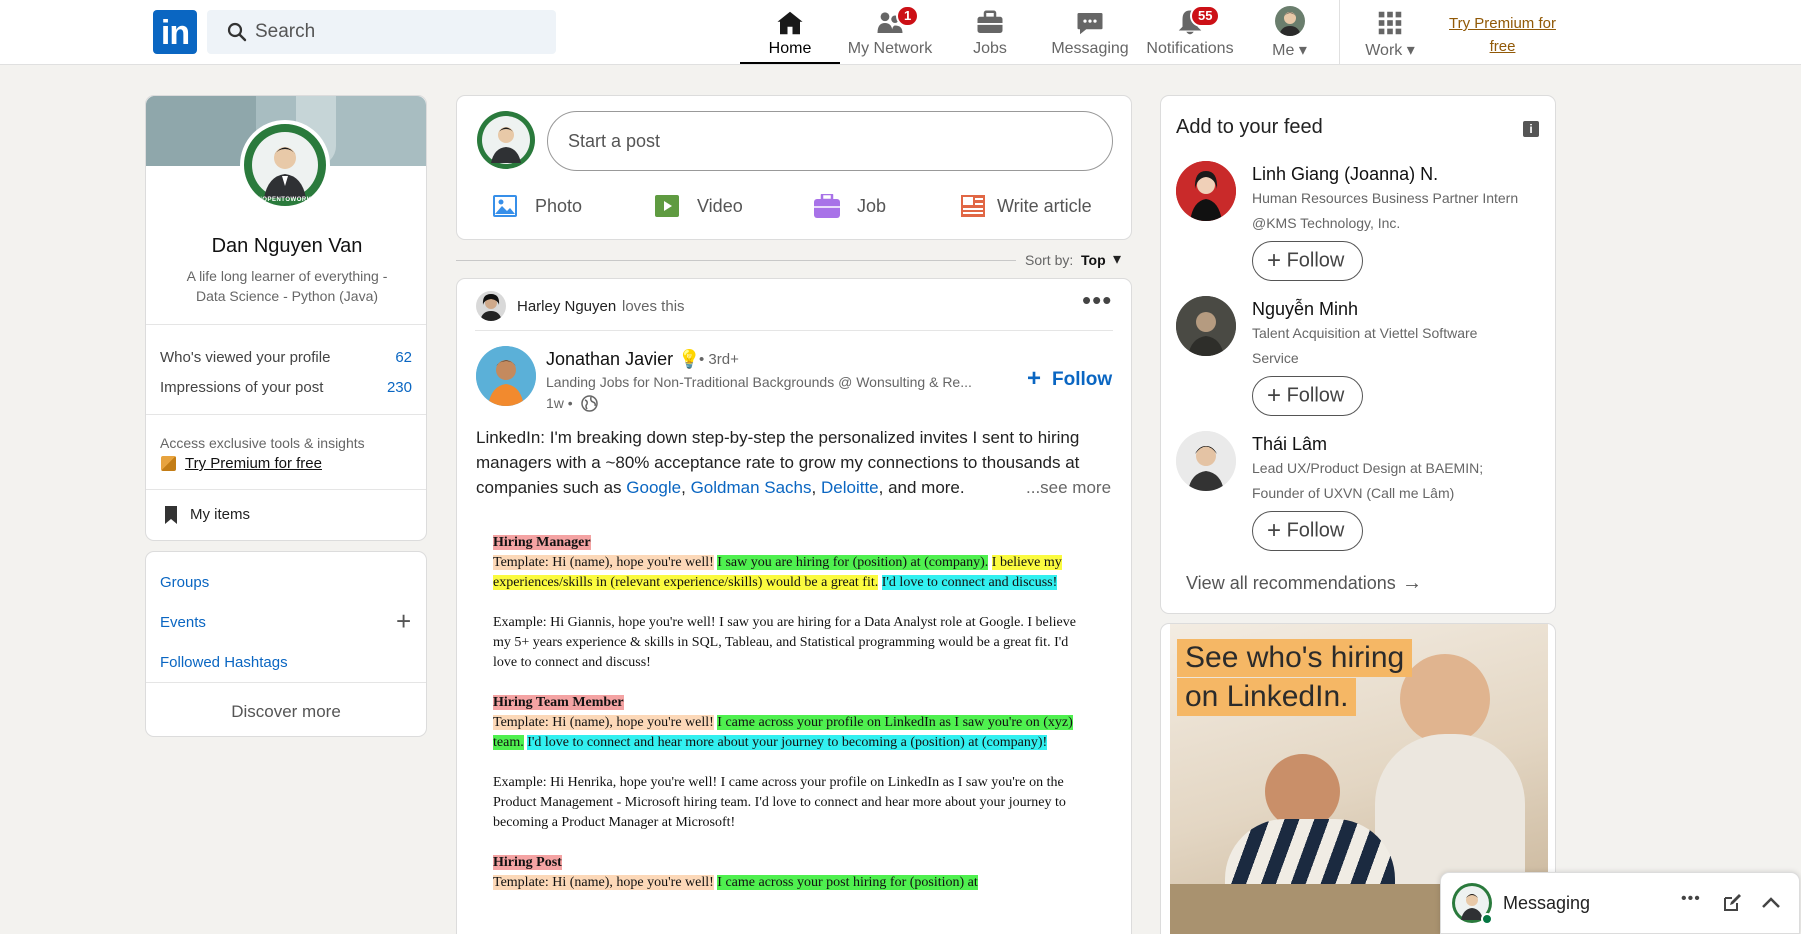 The width and height of the screenshot is (1801, 934). I want to click on nav-messaging-label: Messaging, so click(1090, 48).